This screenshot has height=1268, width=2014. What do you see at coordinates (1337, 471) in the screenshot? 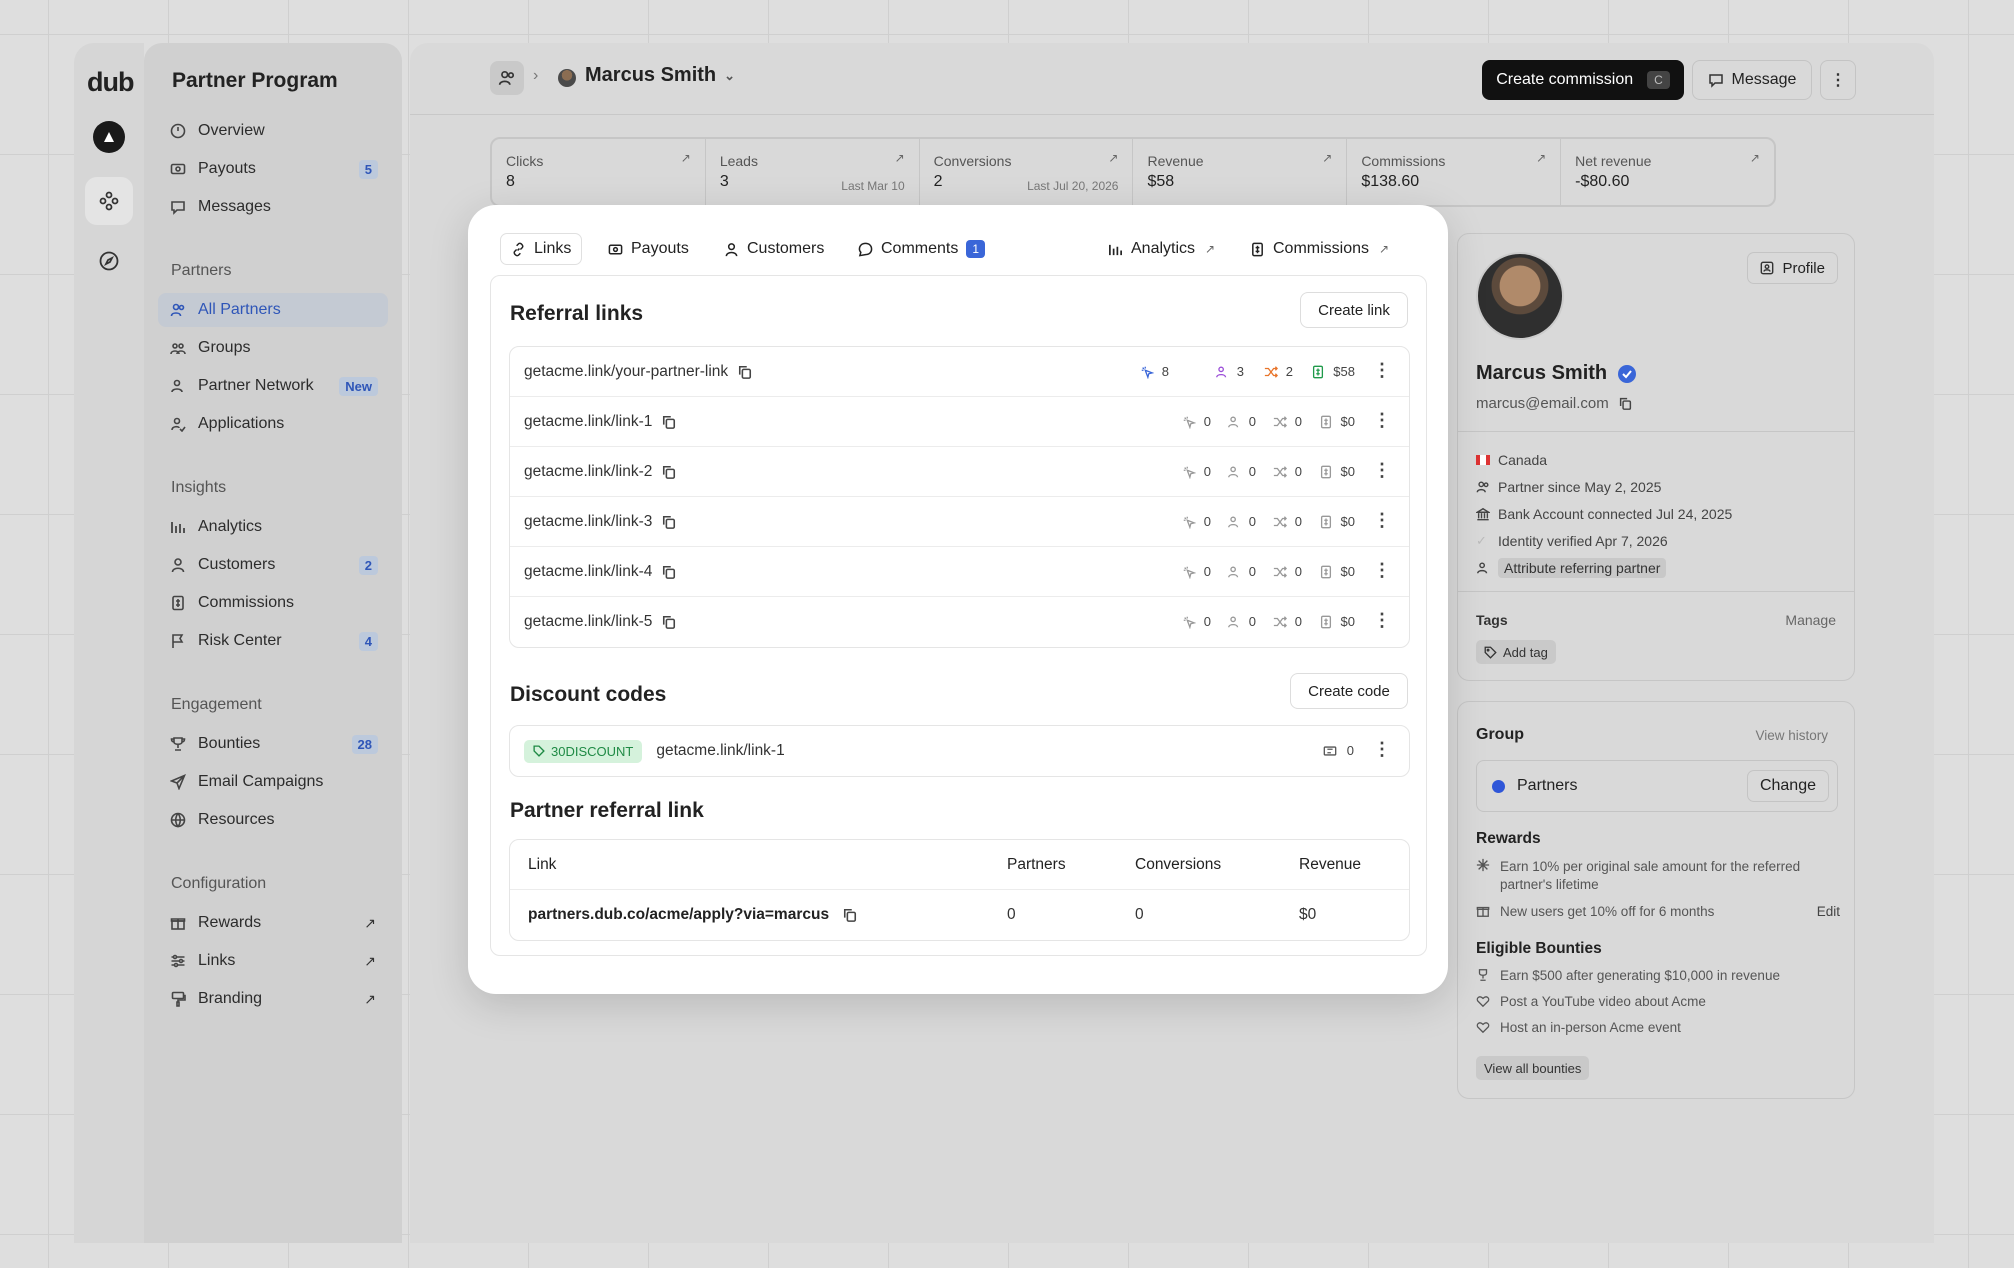
I see `revenue-metric: $0` at bounding box center [1337, 471].